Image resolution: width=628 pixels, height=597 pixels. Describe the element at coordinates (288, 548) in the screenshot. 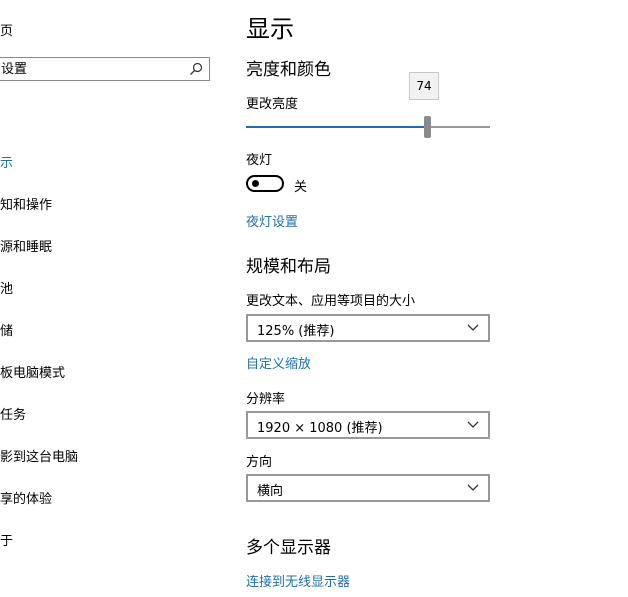

I see `multiple-displays-heading: 多个显示器` at that location.